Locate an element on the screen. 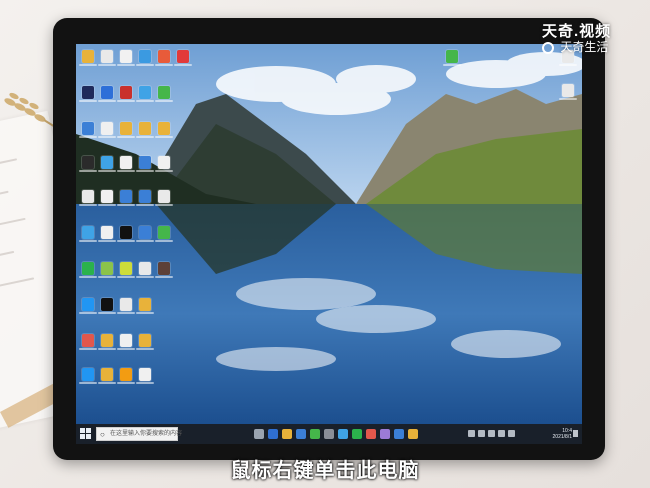  watermark-brand-text: 天奇生活 is located at coordinates (584, 47).